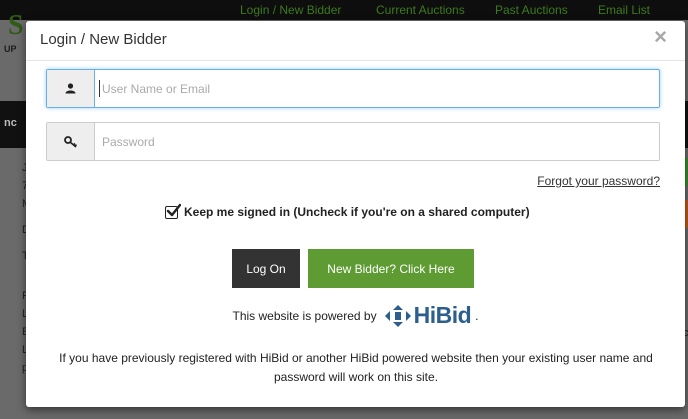 This screenshot has height=419, width=688. What do you see at coordinates (16, 25) in the screenshot?
I see `background-logo: S` at bounding box center [16, 25].